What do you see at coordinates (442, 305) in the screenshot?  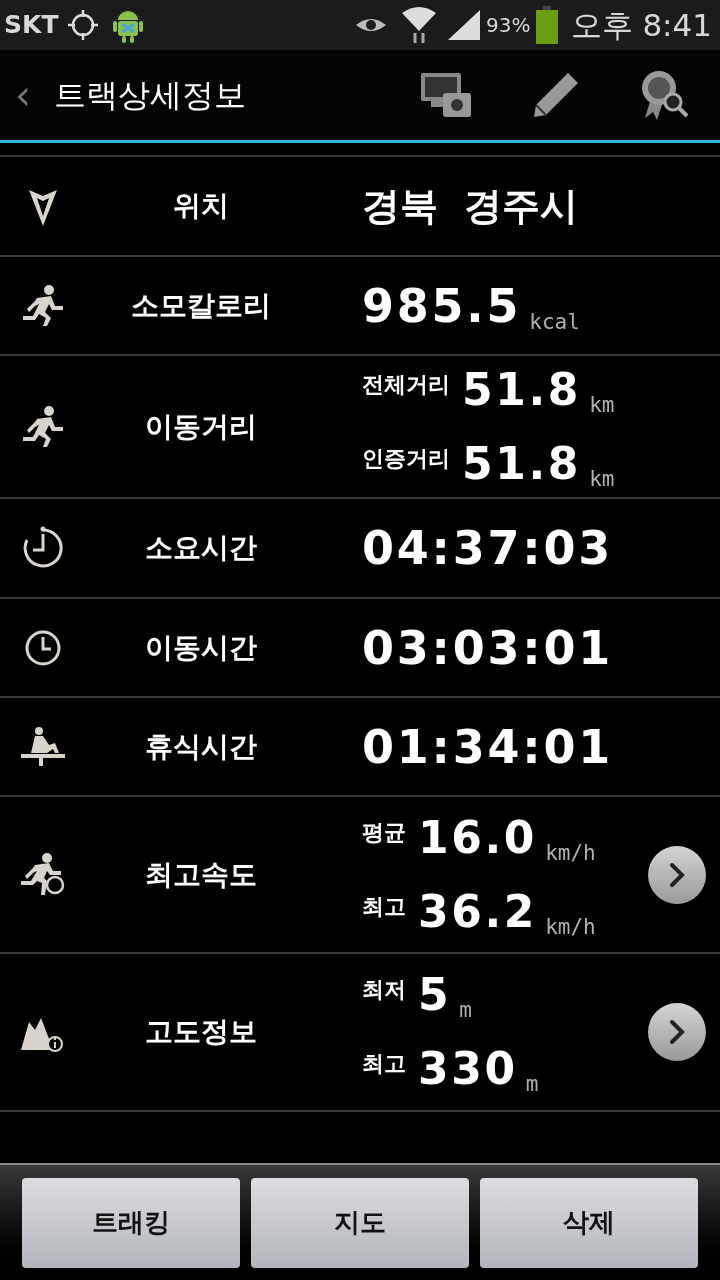 I see `value-text: 985.5` at bounding box center [442, 305].